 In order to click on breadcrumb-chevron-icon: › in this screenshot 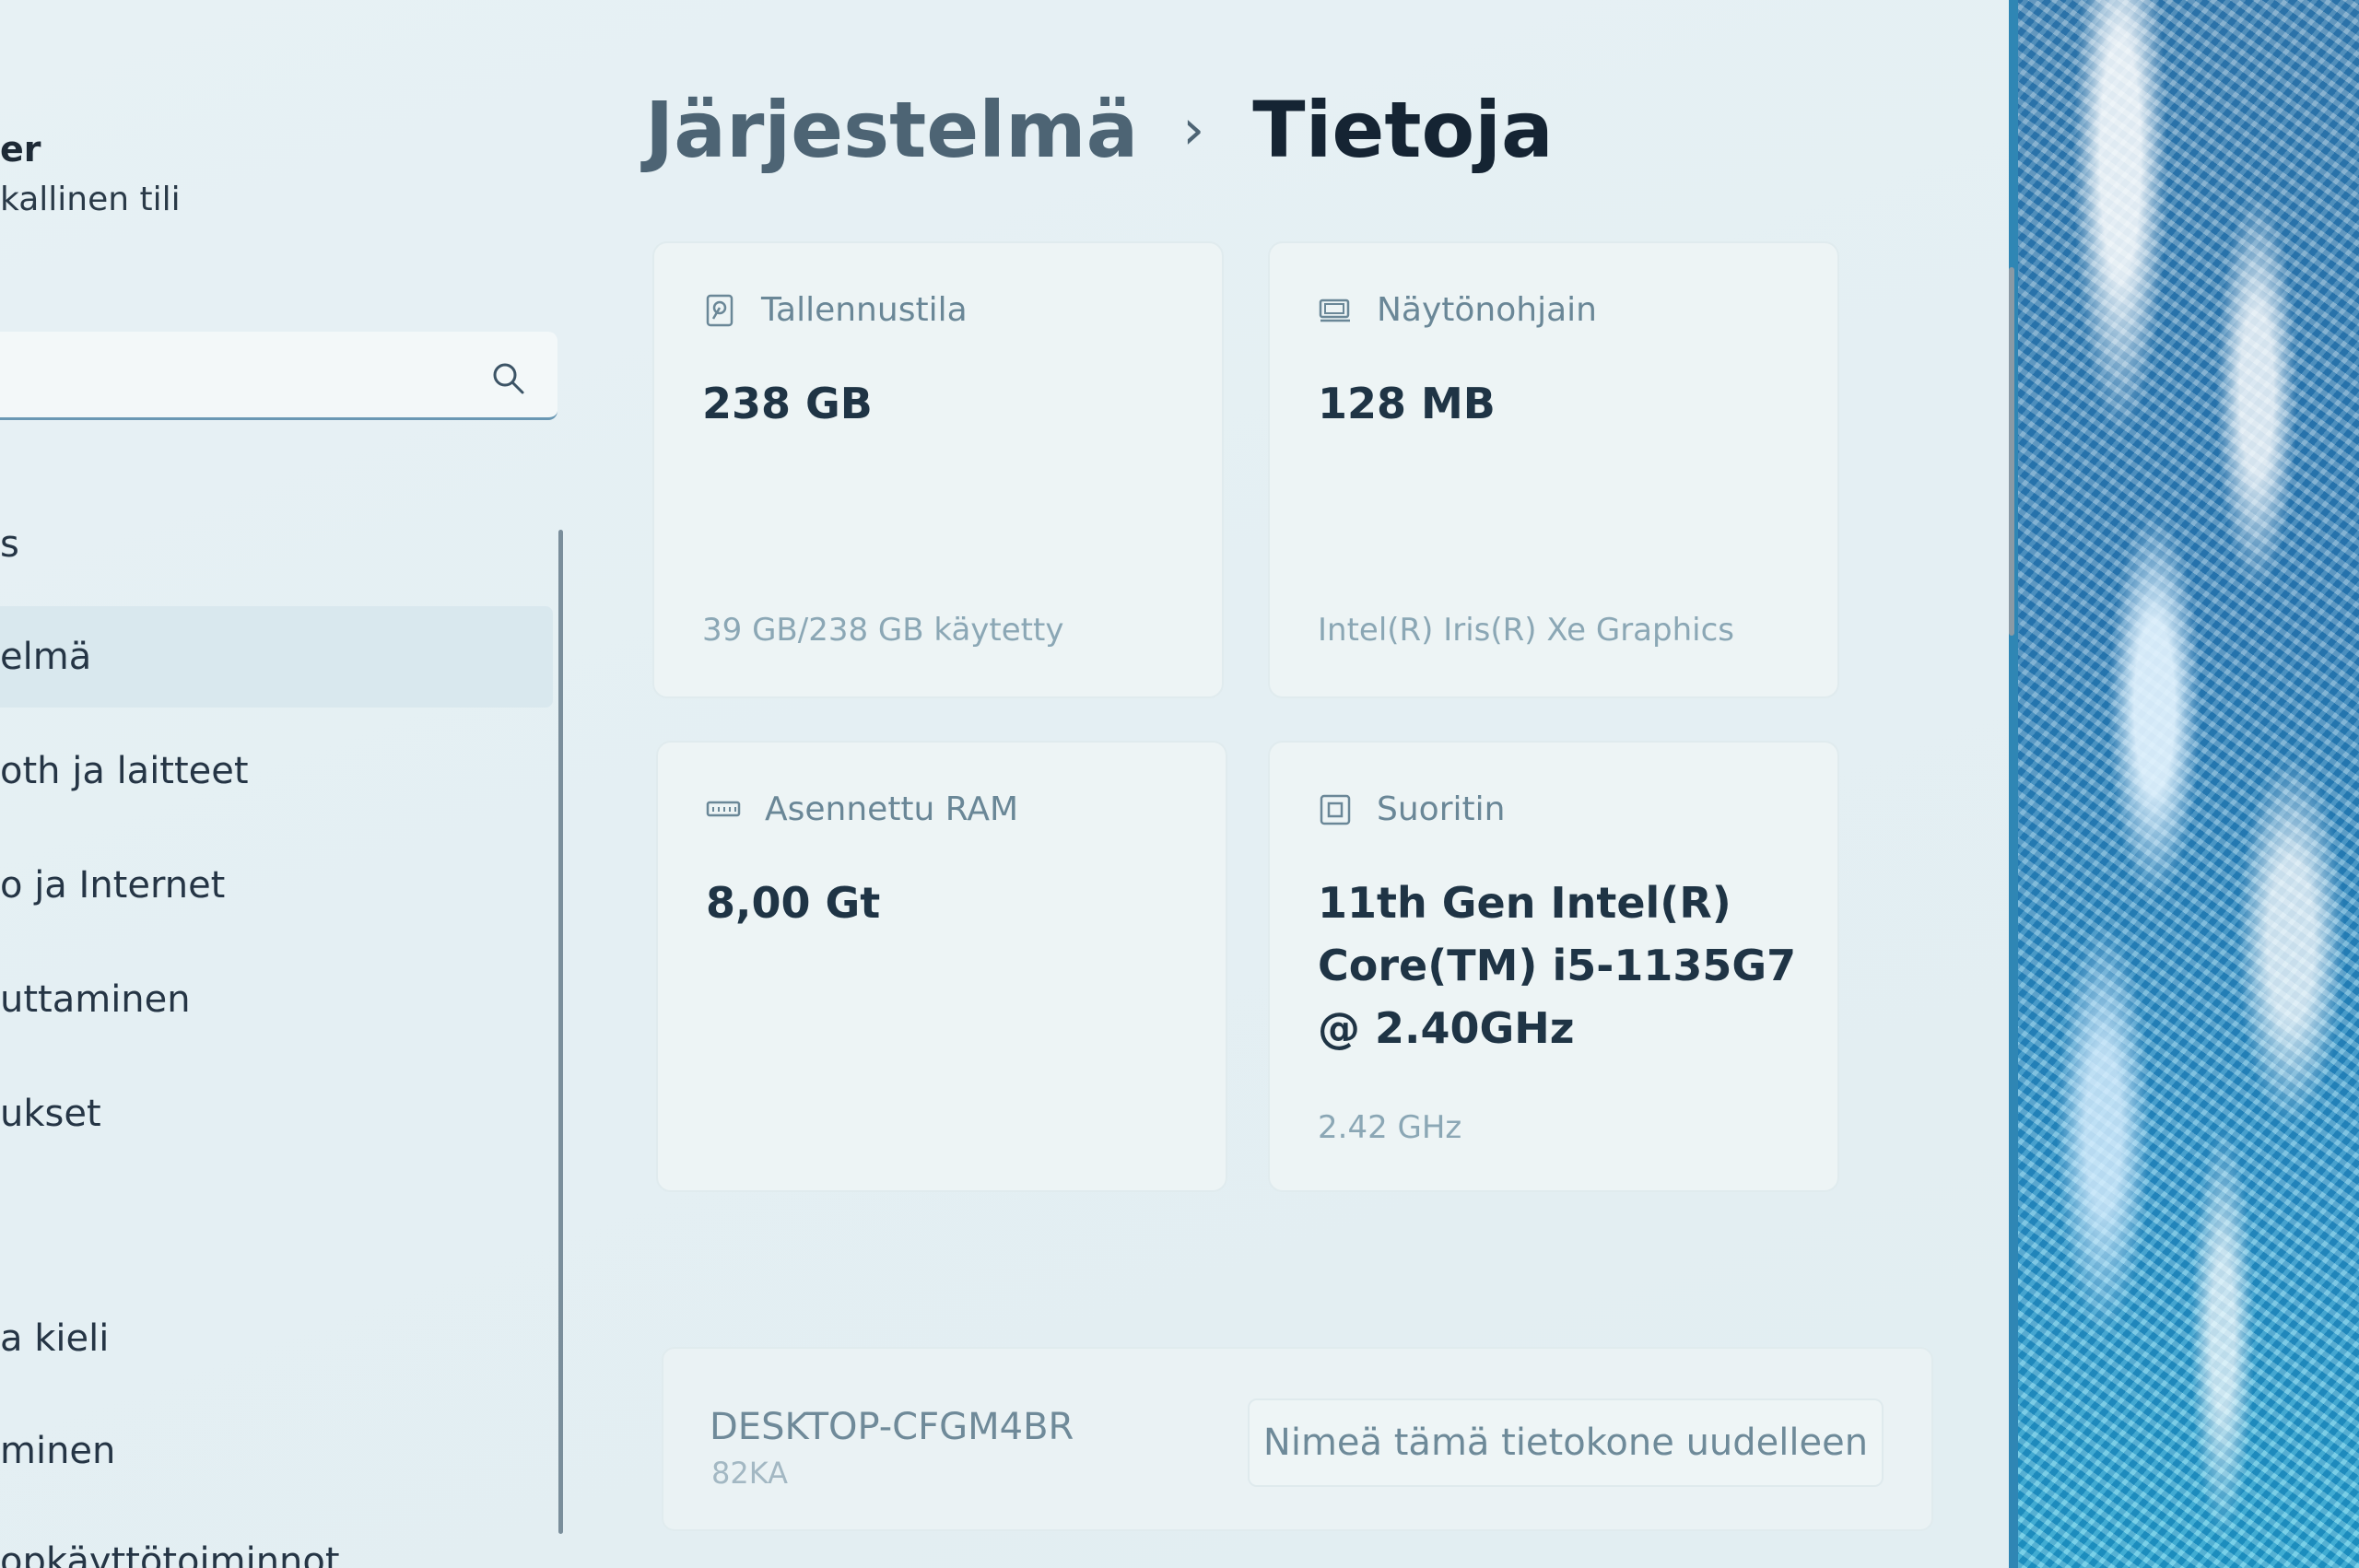, I will do `click(1193, 130)`.